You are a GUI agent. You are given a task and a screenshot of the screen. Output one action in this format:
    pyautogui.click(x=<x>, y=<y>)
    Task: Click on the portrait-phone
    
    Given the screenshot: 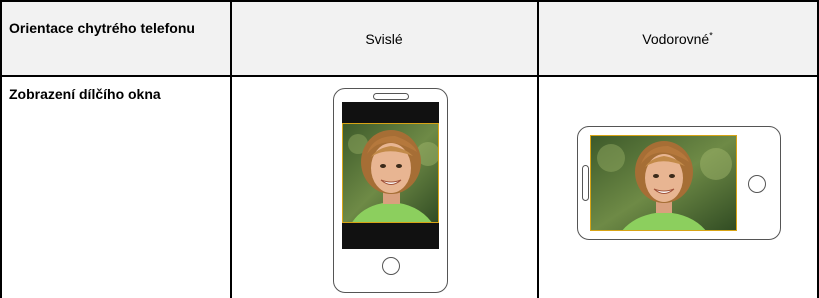 What is the action you would take?
    pyautogui.click(x=390, y=190)
    